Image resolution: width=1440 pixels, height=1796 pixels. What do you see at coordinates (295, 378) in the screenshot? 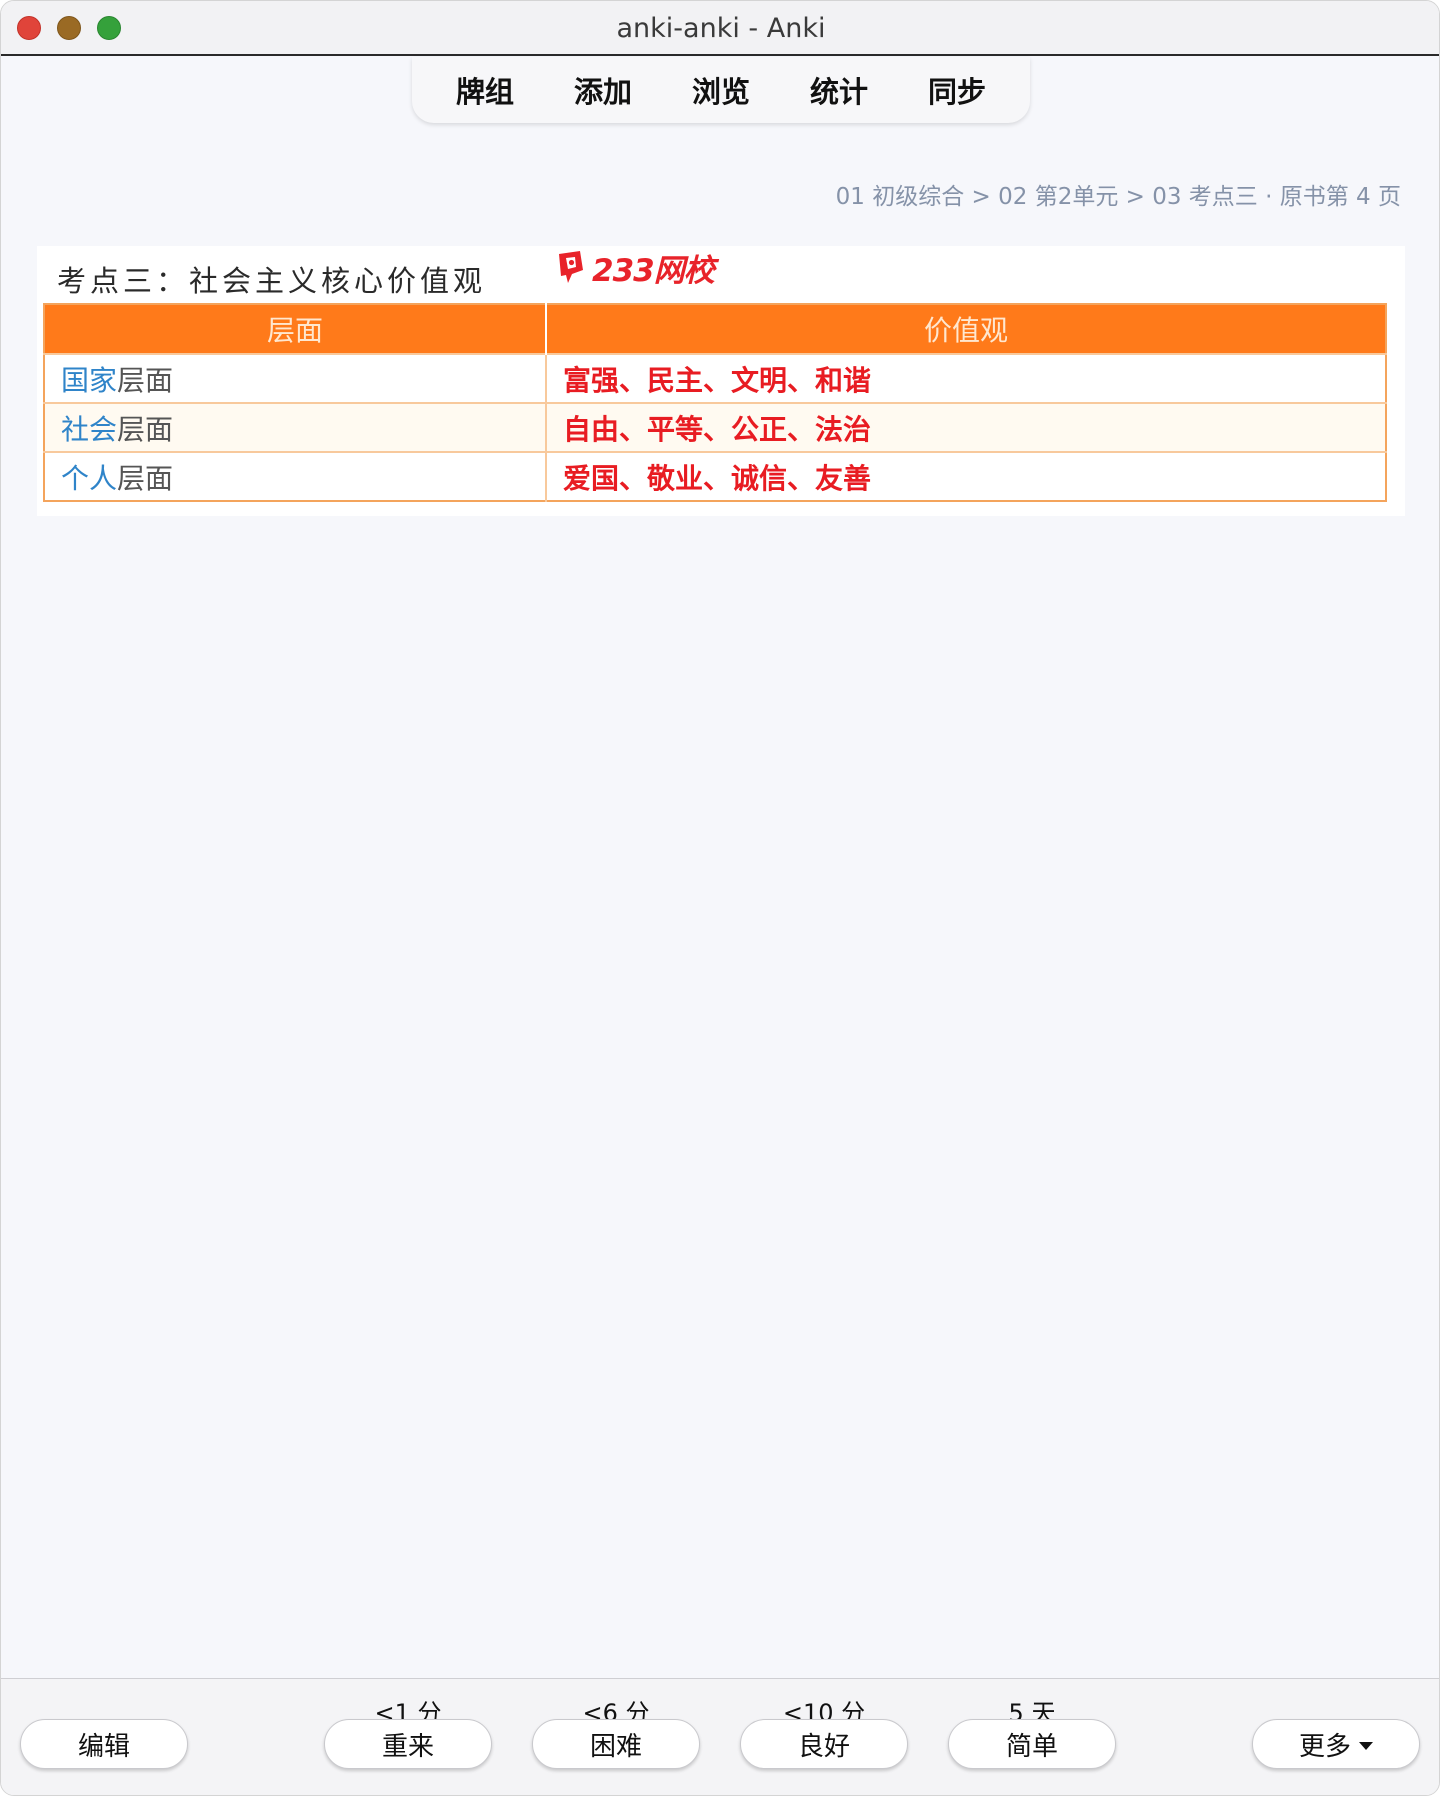
I see `level-cell: 国家层面` at bounding box center [295, 378].